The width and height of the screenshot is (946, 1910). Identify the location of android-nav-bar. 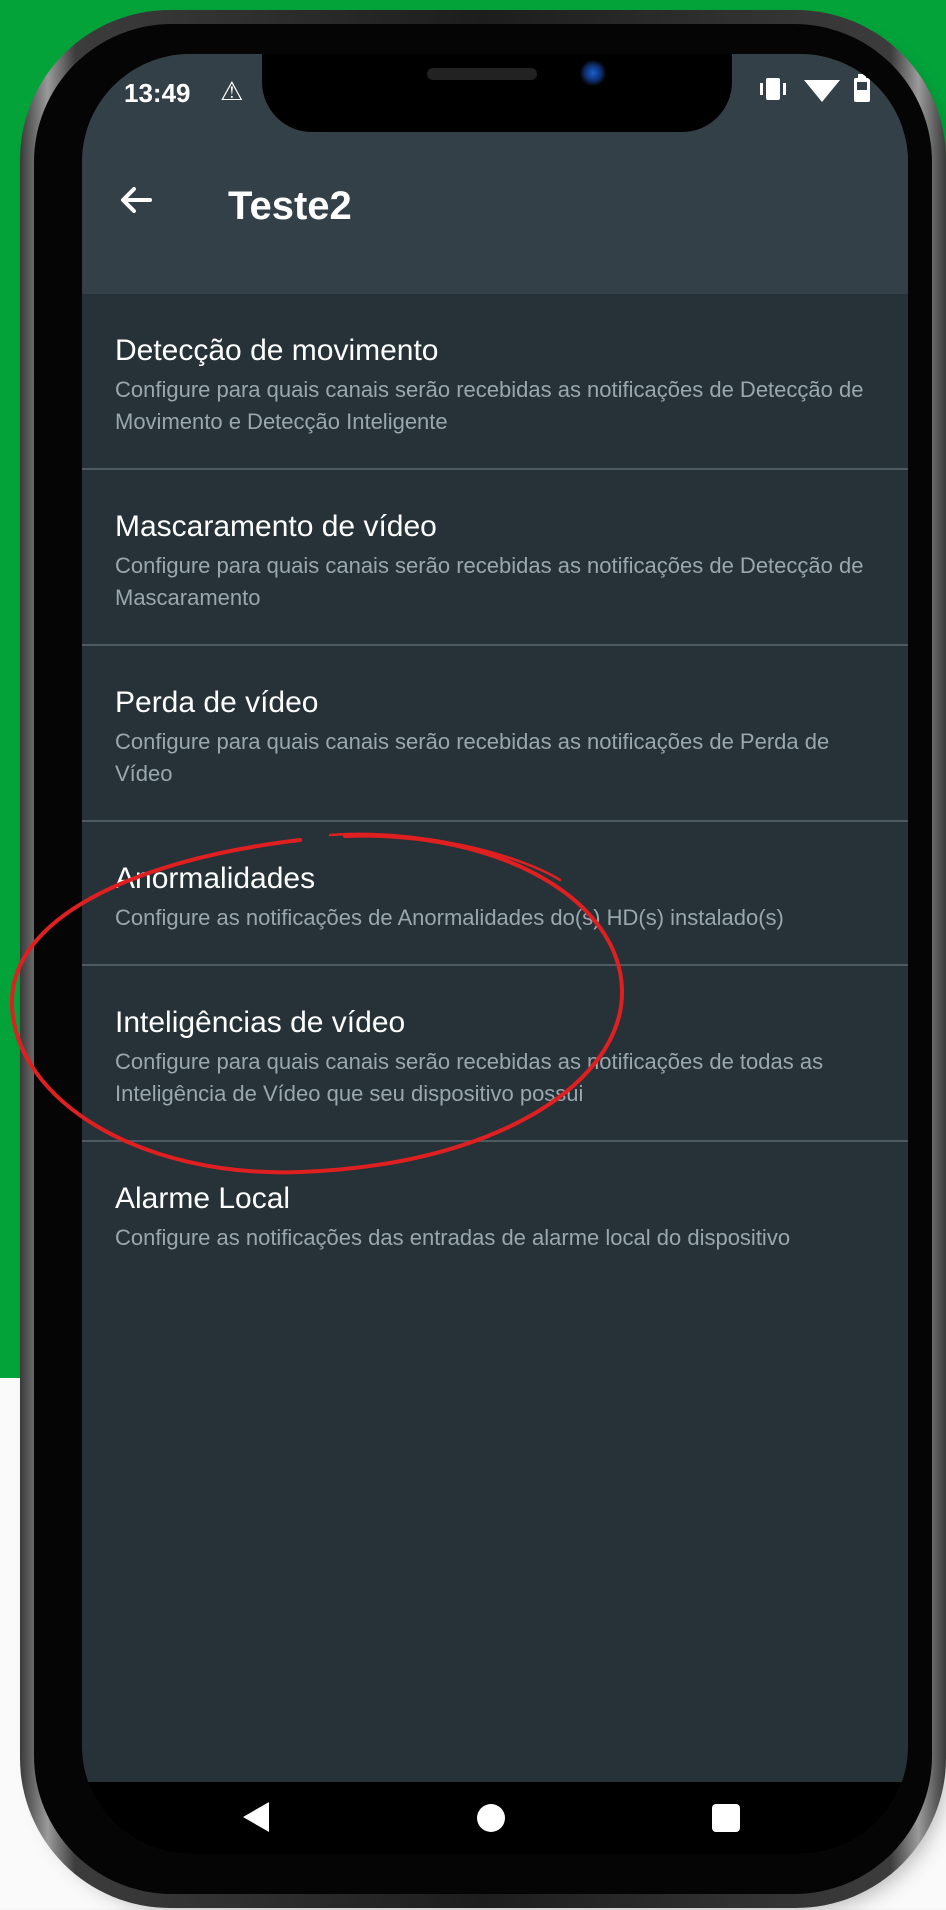
(495, 1818).